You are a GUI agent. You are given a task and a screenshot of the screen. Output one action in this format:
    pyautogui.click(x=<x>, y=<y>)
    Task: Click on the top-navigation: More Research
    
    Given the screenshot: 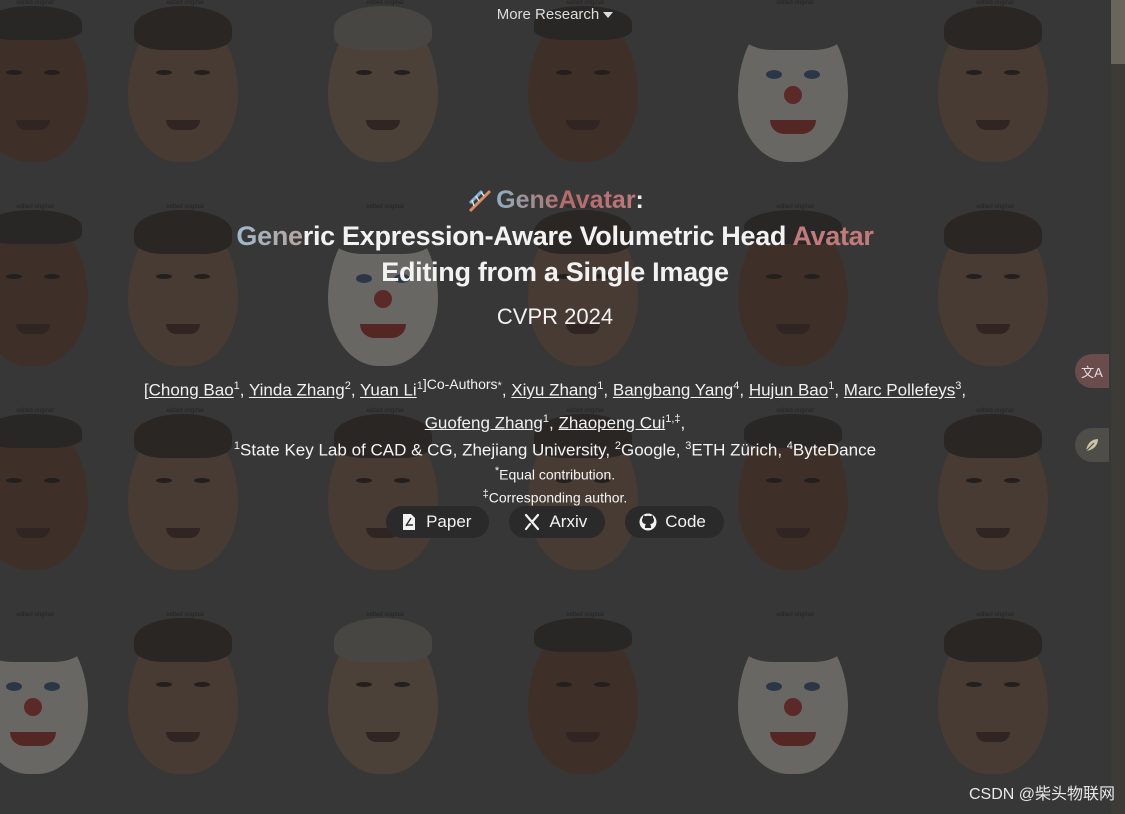 What is the action you would take?
    pyautogui.click(x=555, y=15)
    